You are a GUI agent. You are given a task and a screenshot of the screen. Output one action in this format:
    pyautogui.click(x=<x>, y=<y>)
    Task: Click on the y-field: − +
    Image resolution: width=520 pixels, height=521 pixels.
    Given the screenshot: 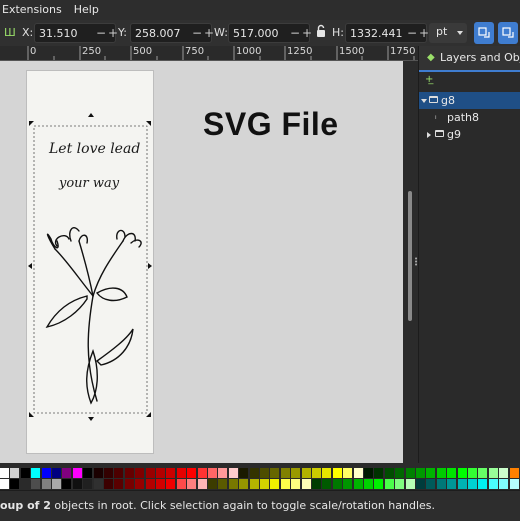 What is the action you would take?
    pyautogui.click(x=172, y=33)
    